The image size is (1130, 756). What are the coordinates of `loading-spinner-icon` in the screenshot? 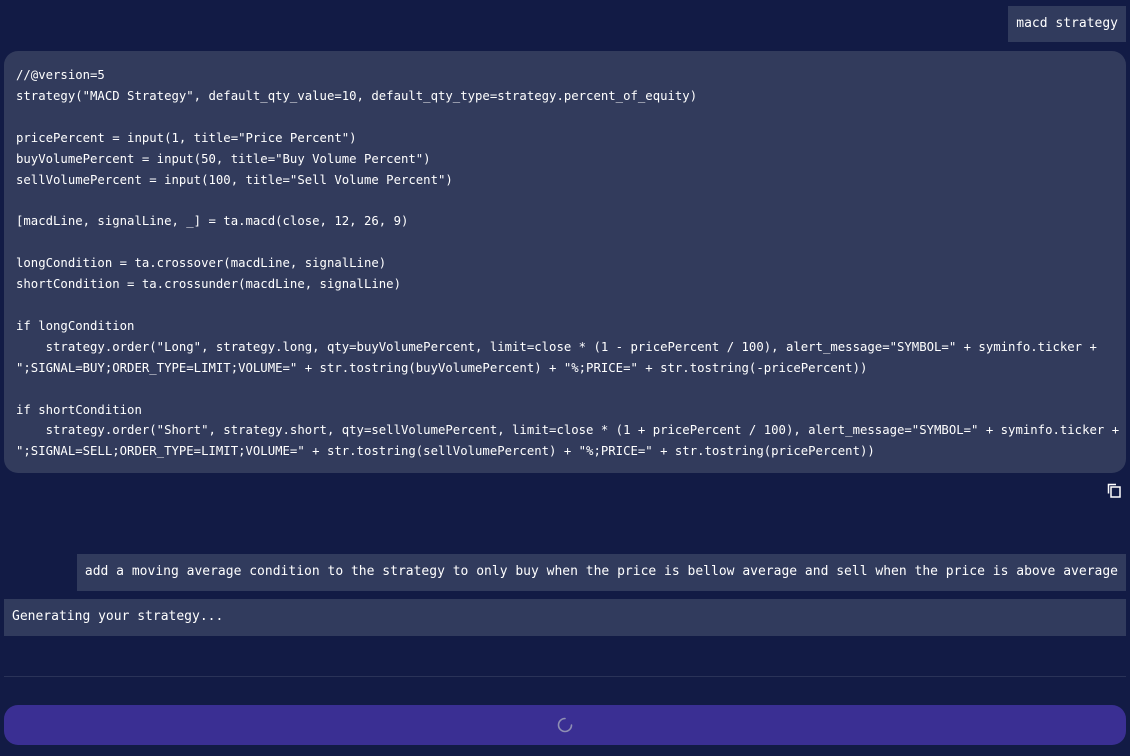 It's located at (565, 725).